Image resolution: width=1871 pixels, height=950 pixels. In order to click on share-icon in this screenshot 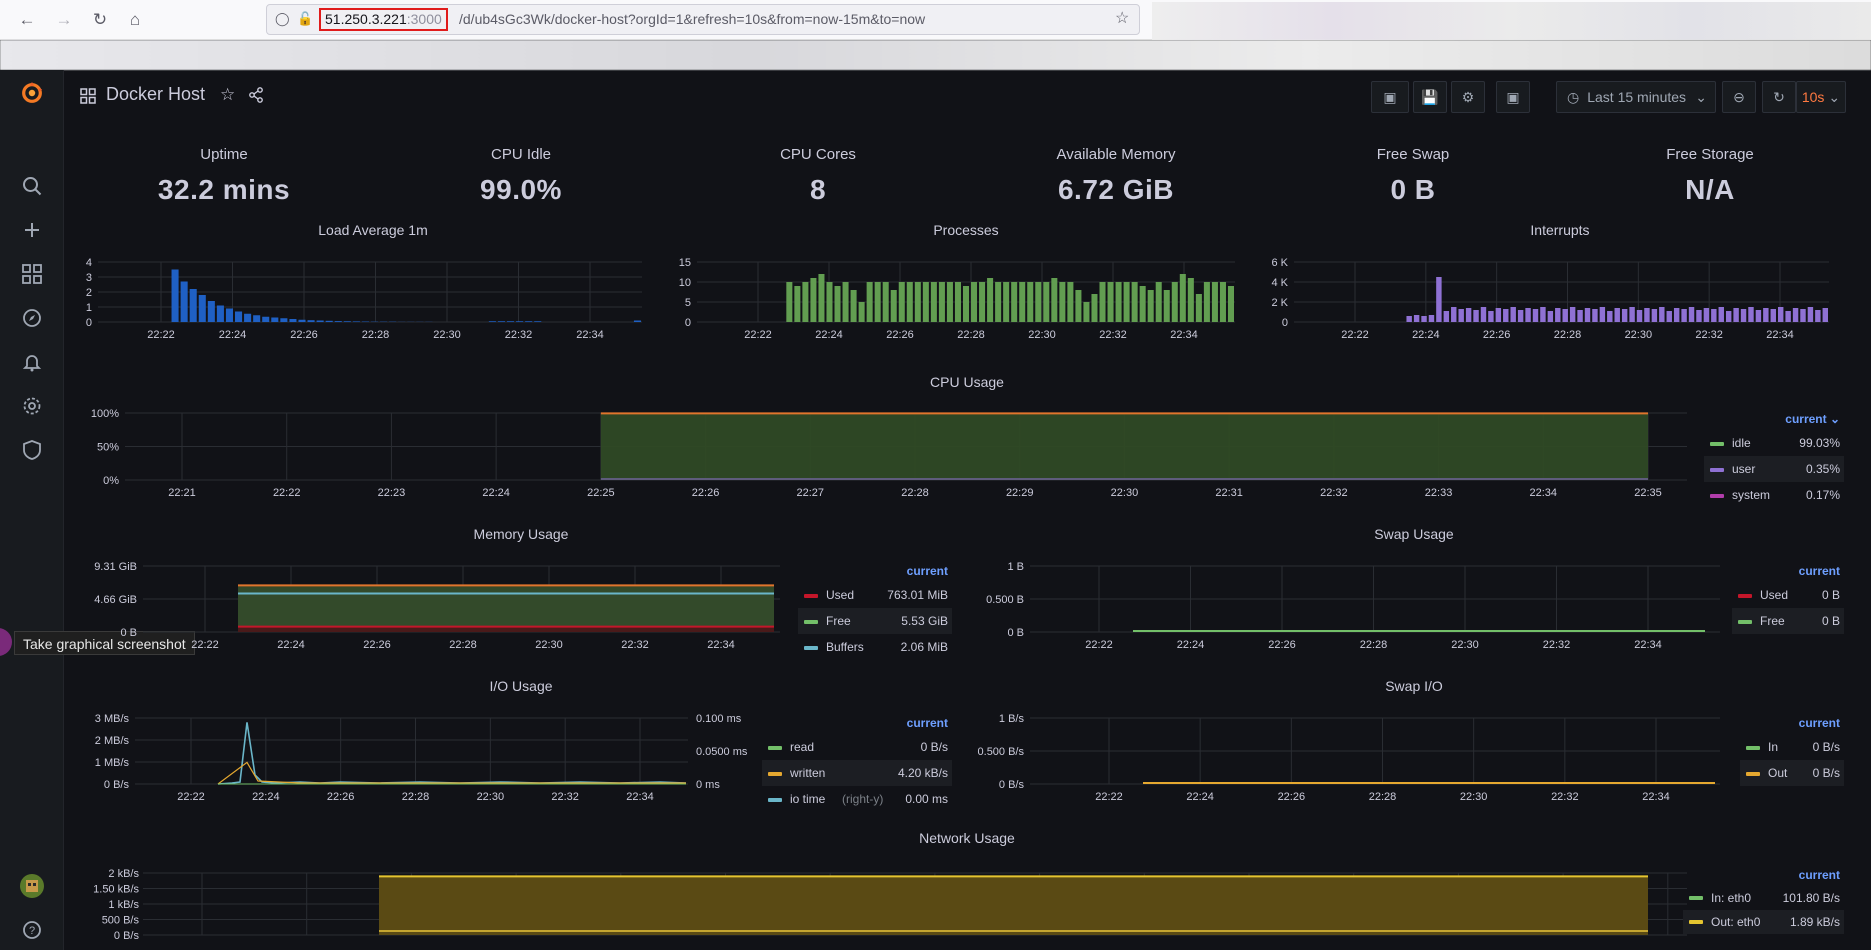, I will do `click(256, 97)`.